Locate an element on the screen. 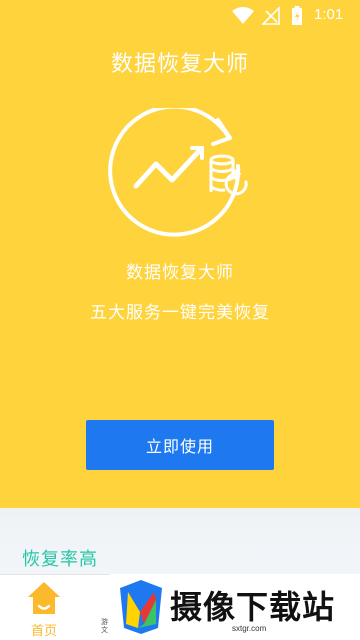  wifi-icon is located at coordinates (243, 15).